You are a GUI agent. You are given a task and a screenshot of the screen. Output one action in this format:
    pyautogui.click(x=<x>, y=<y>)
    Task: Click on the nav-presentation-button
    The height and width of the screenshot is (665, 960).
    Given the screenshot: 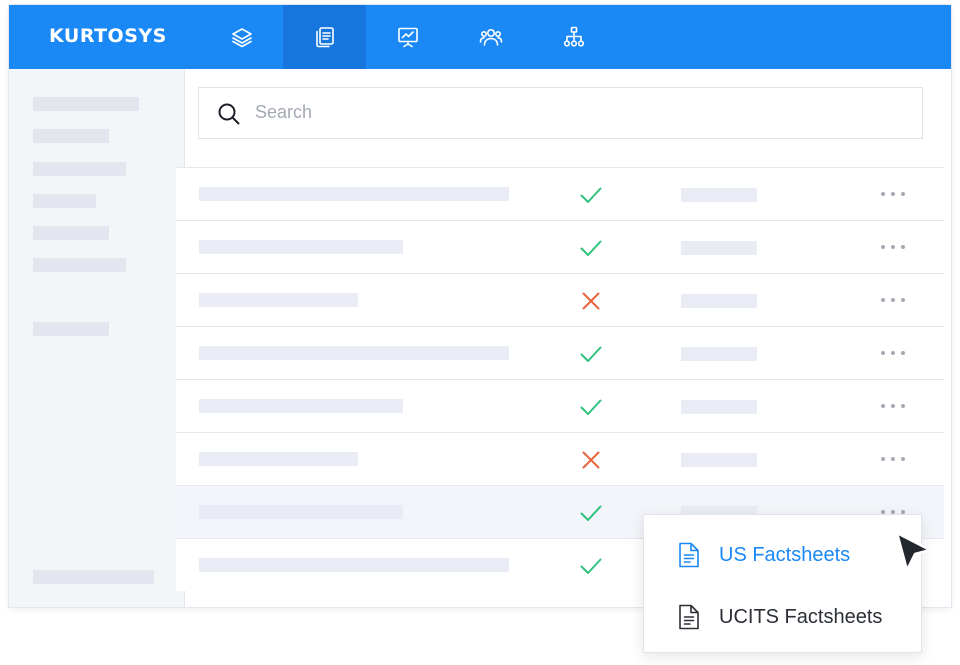 What is the action you would take?
    pyautogui.click(x=407, y=37)
    